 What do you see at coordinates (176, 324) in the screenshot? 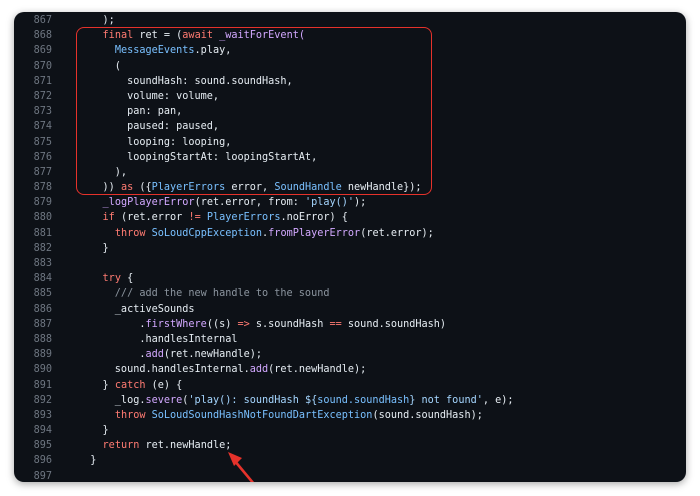
I see `code-token: firstWhere` at bounding box center [176, 324].